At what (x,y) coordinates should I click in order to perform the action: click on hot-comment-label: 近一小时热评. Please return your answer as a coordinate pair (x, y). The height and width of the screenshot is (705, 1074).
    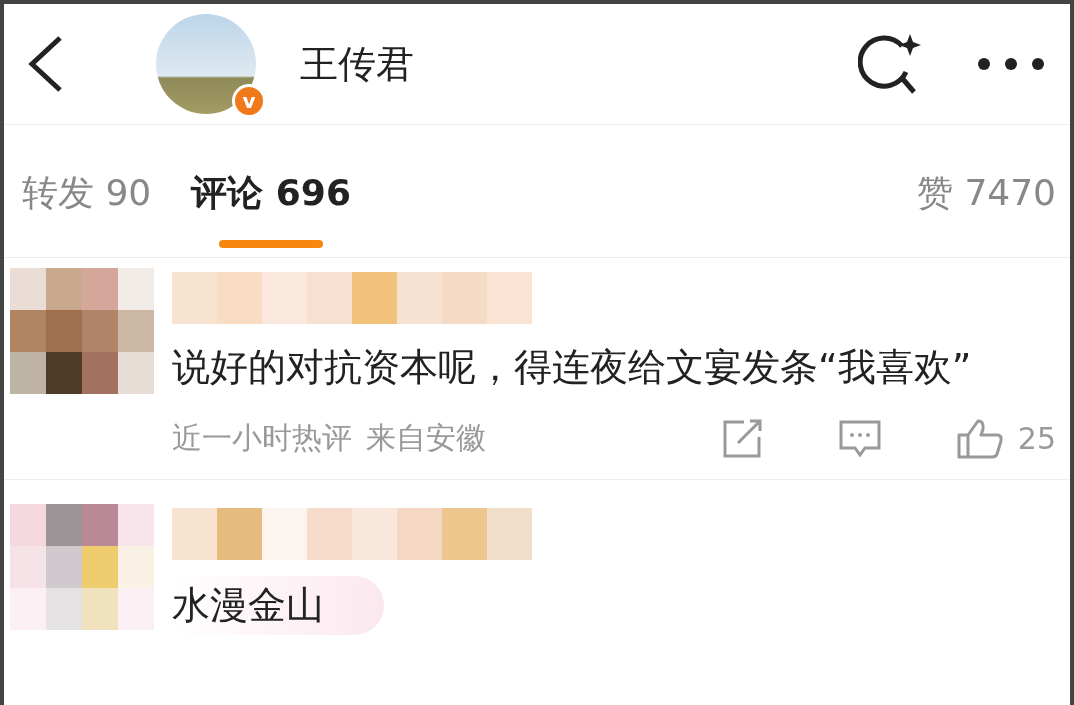
    Looking at the image, I should click on (262, 438).